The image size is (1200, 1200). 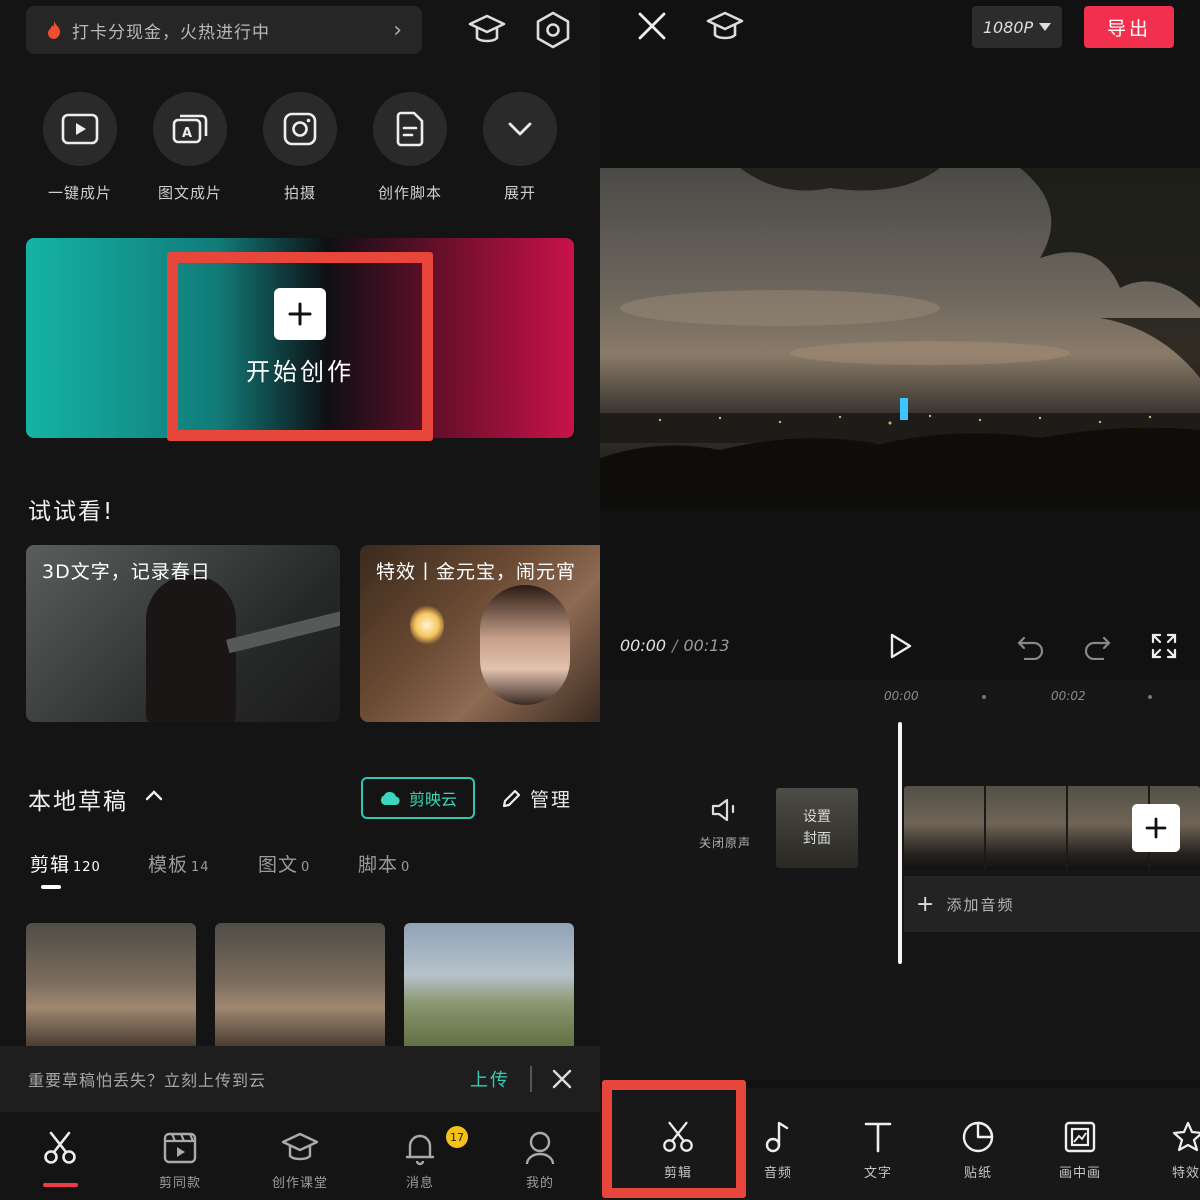 What do you see at coordinates (300, 1079) in the screenshot?
I see `upload-reminder-bar: 重要草稿怕丢失？立刻上传到云 上传` at bounding box center [300, 1079].